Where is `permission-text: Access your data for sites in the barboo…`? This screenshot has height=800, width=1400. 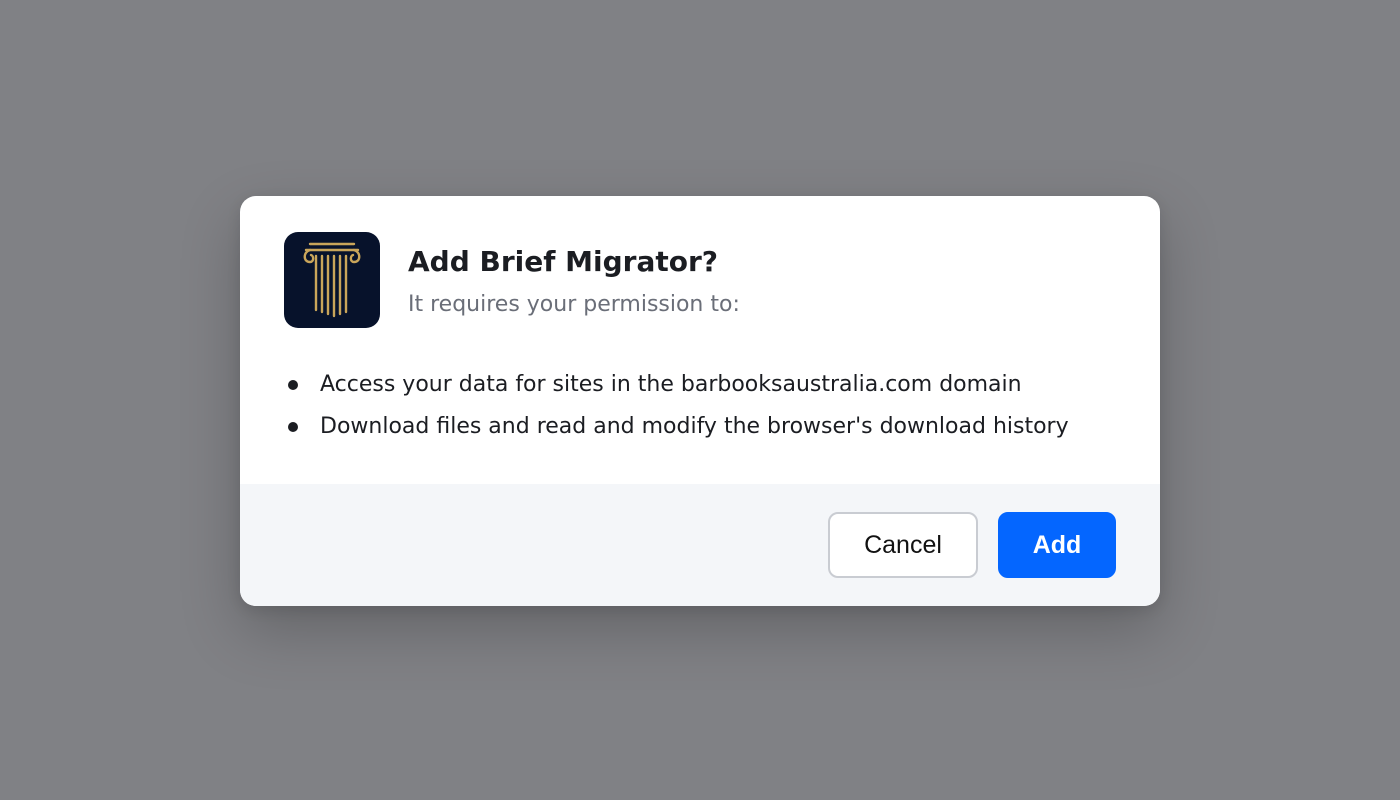
permission-text: Access your data for sites in the barboo… is located at coordinates (671, 384).